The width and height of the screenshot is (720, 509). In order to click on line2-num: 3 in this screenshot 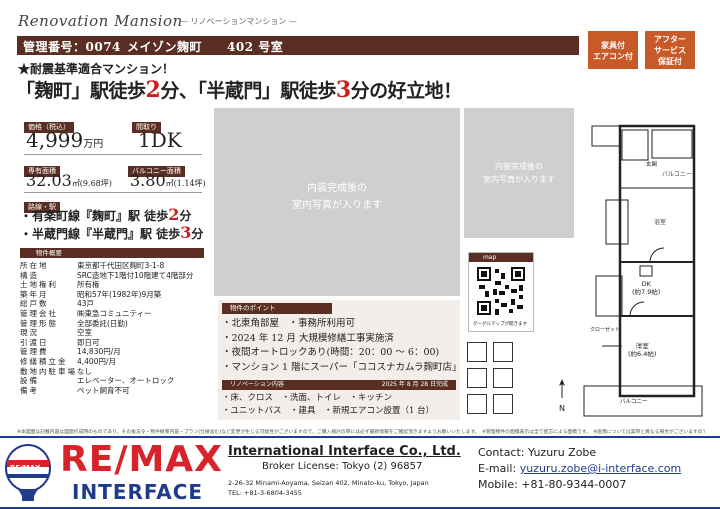, I will do `click(186, 232)`.